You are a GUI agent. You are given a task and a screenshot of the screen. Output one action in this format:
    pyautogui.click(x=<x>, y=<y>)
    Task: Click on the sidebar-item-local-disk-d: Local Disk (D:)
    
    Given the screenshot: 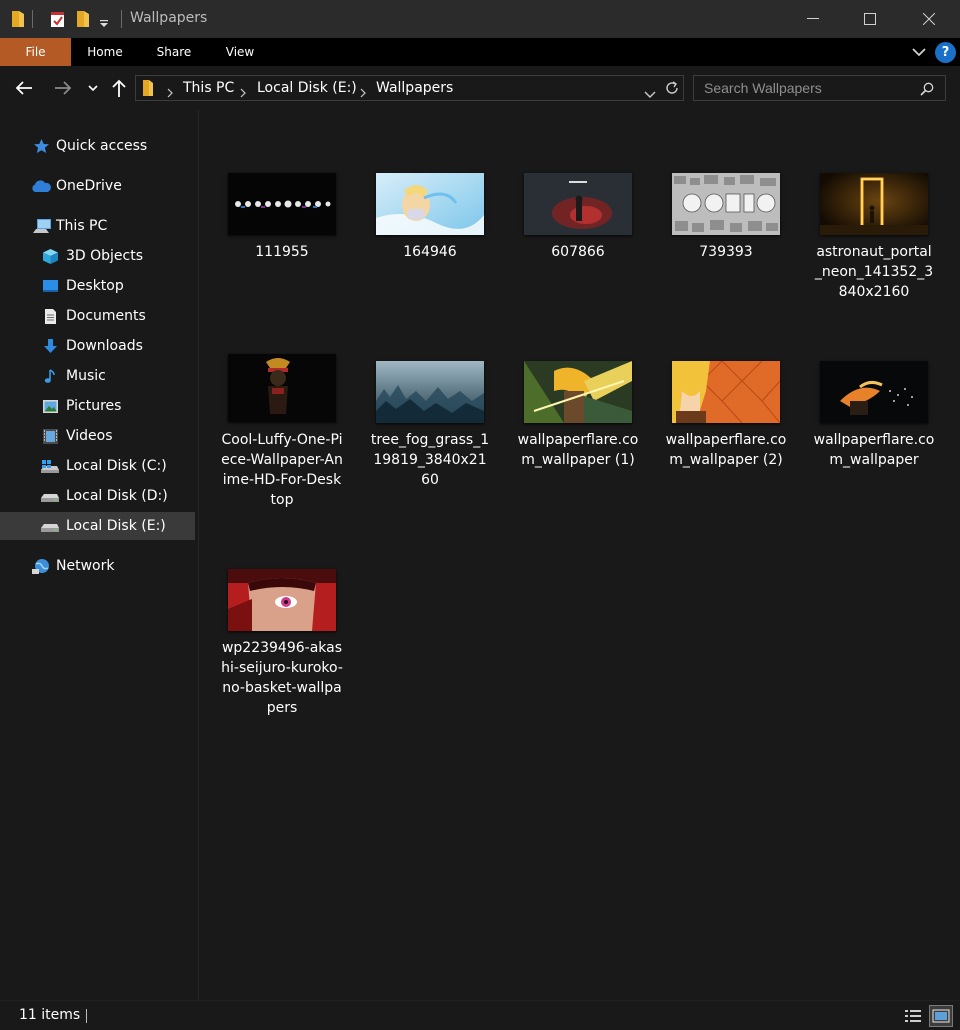 What is the action you would take?
    pyautogui.click(x=97, y=496)
    